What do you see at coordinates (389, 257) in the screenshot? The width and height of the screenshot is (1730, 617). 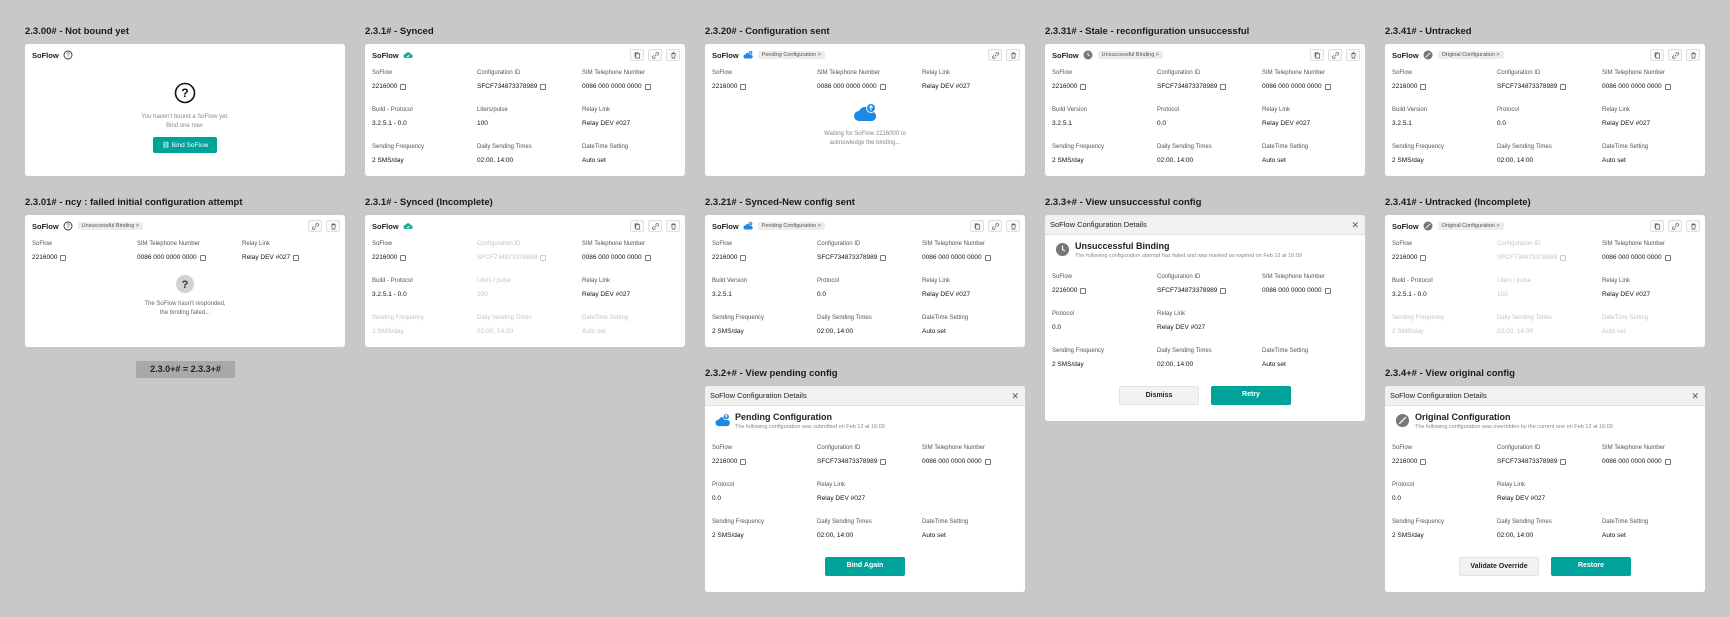 I see `field-value: 2216000` at bounding box center [389, 257].